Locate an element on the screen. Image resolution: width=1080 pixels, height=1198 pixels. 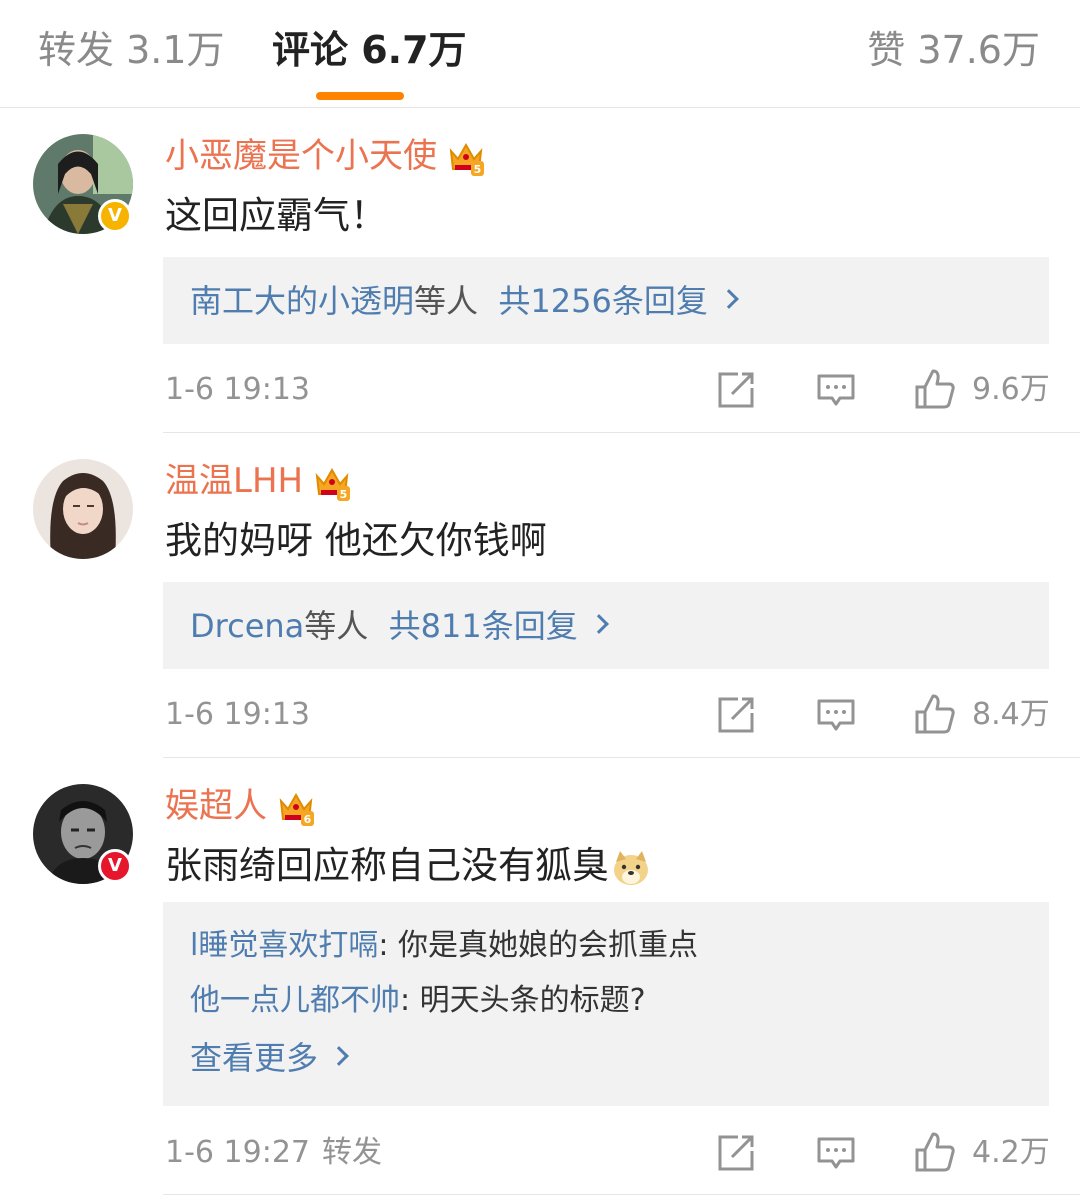
doge-emoji-icon is located at coordinates (631, 867).